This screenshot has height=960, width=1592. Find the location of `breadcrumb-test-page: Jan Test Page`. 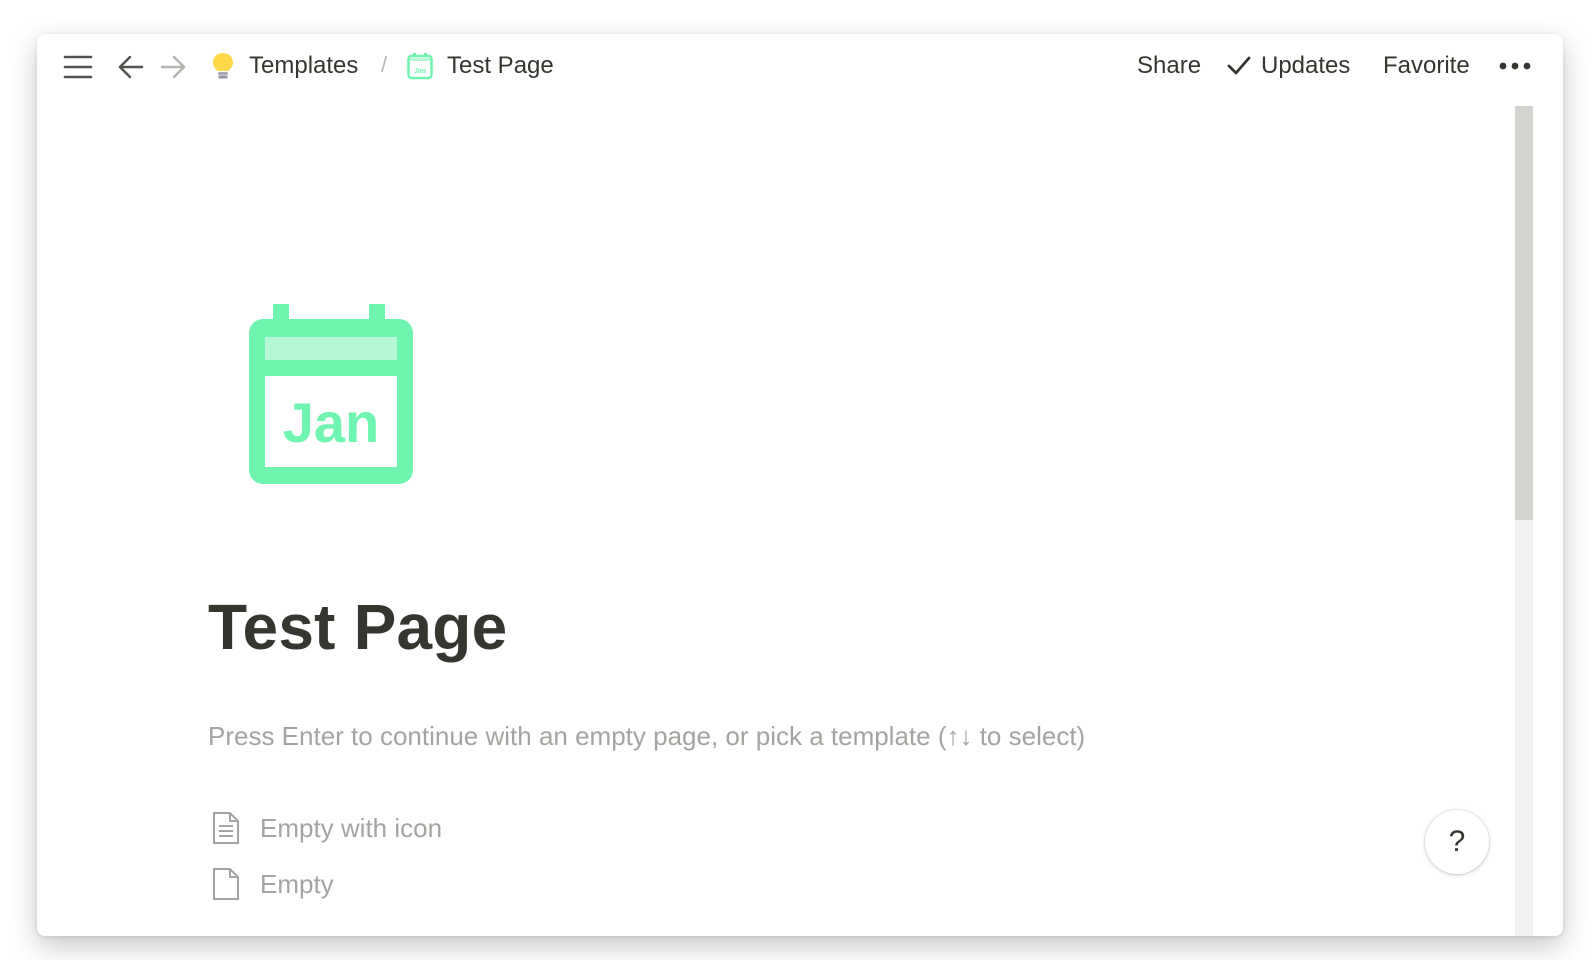

breadcrumb-test-page: Jan Test Page is located at coordinates (480, 66).